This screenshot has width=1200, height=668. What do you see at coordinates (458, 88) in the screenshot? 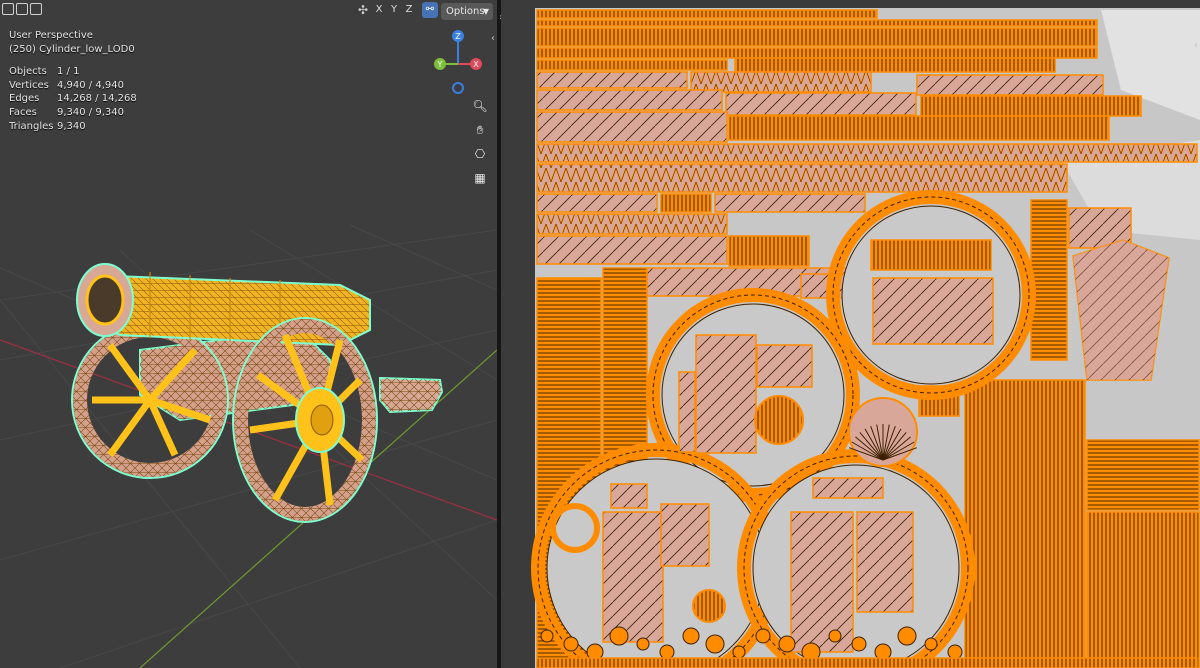
I see `gizmo-neg-z-icon` at bounding box center [458, 88].